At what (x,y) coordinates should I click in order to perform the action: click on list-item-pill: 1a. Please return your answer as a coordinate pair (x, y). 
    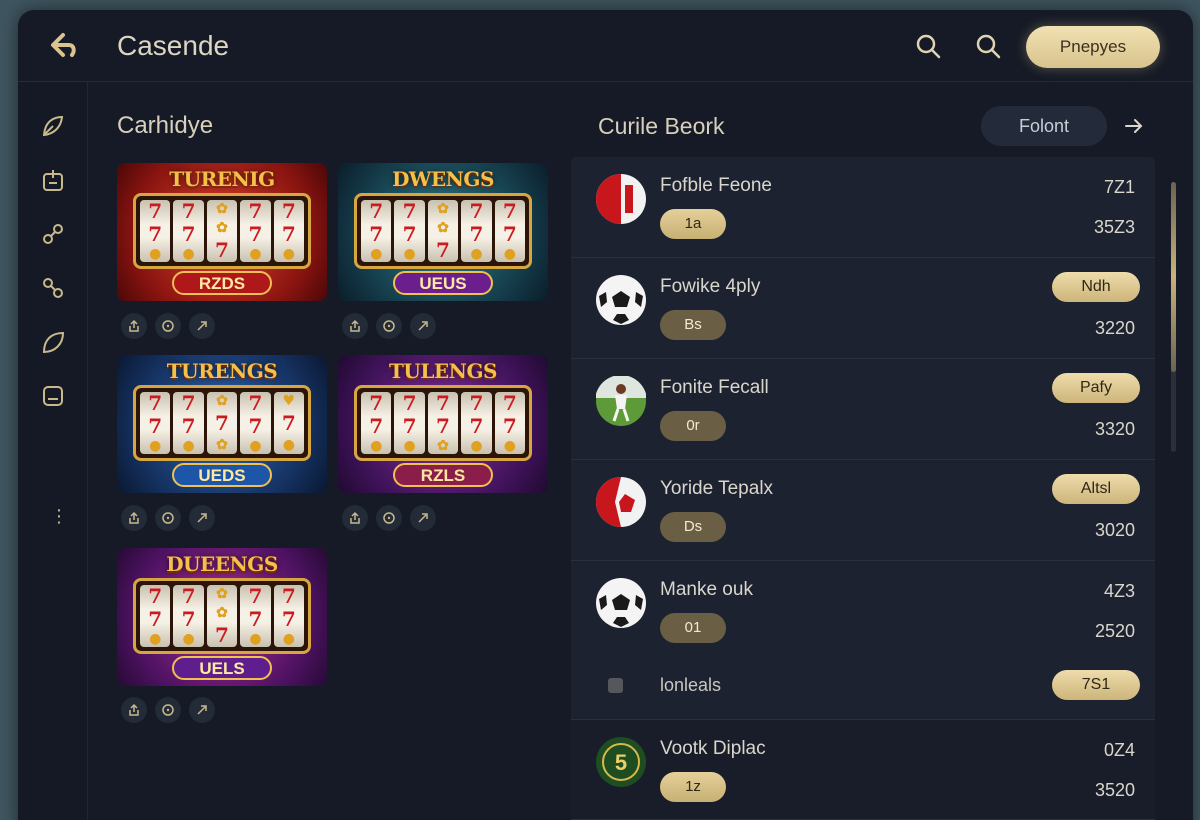
    Looking at the image, I should click on (693, 224).